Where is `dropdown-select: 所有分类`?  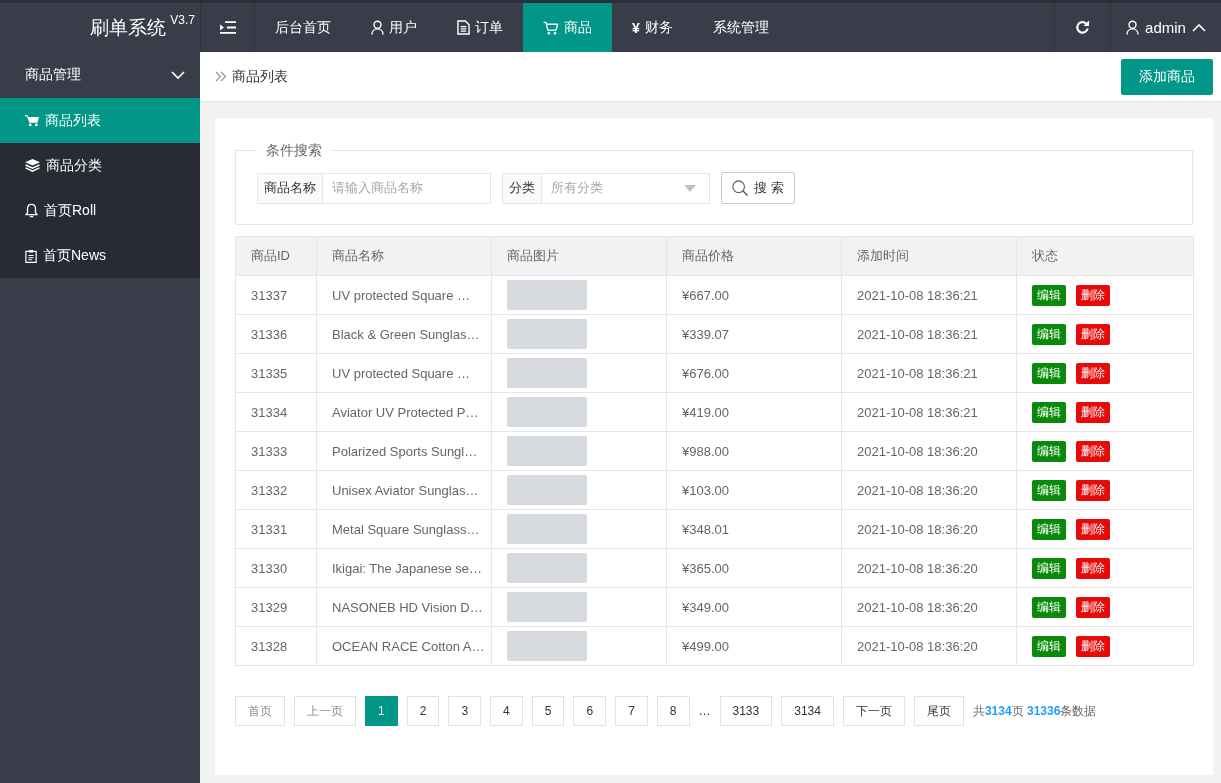 dropdown-select: 所有分类 is located at coordinates (625, 188).